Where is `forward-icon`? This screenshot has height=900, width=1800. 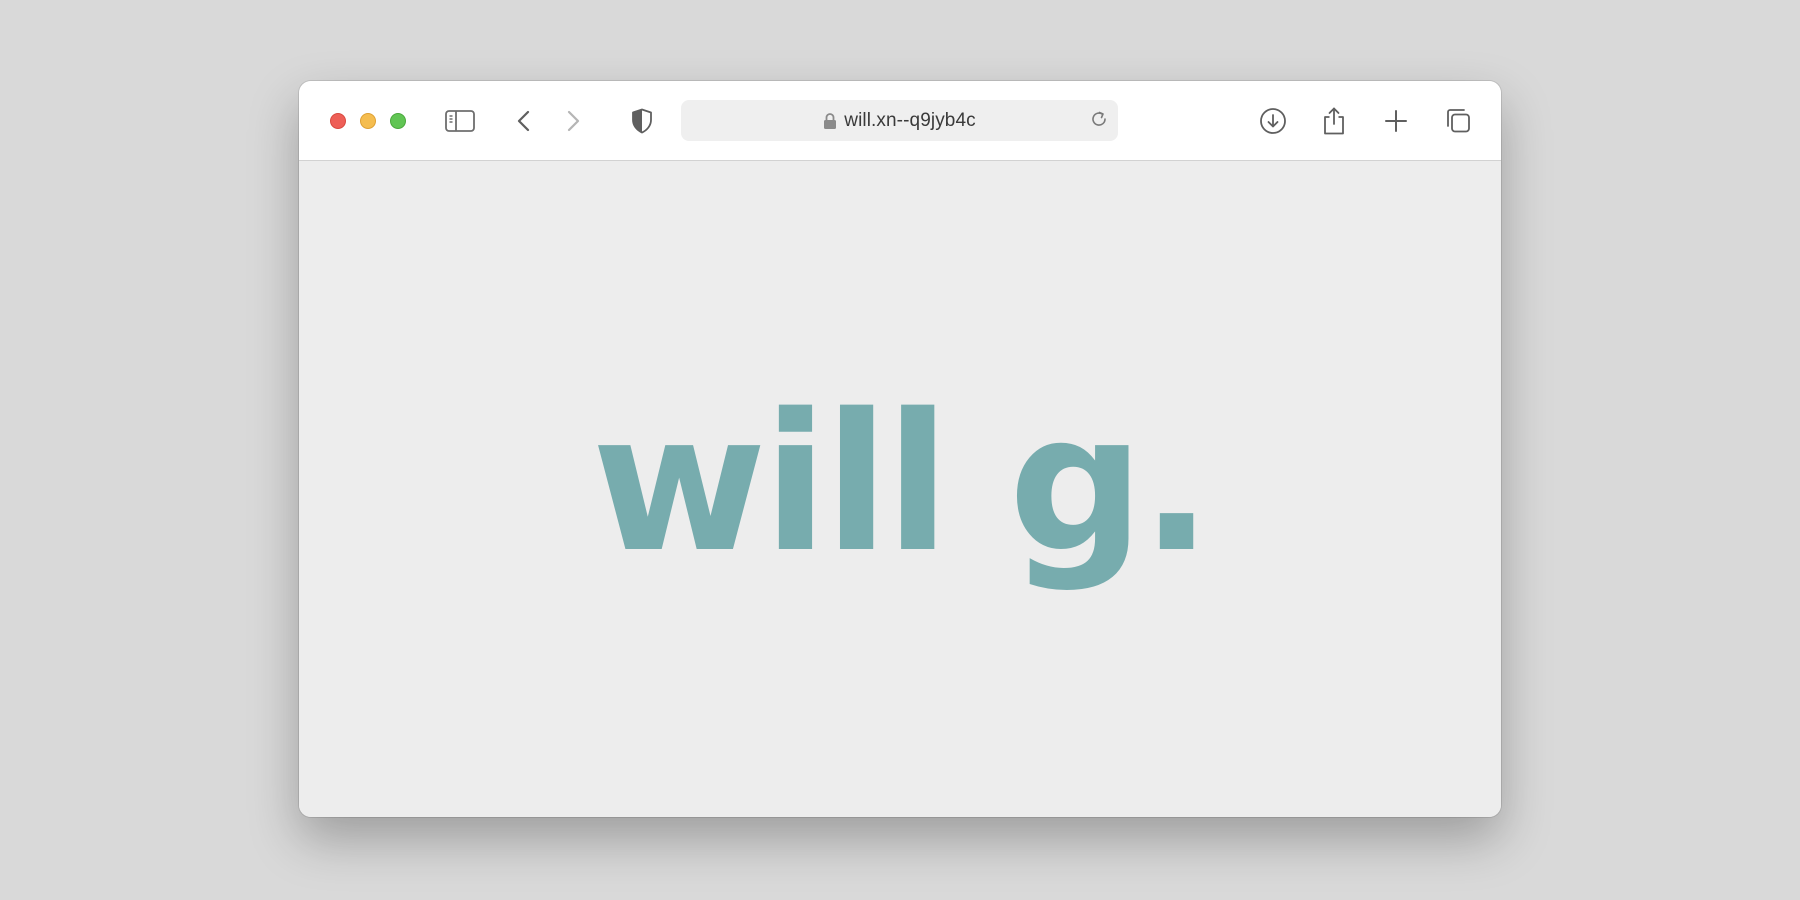 forward-icon is located at coordinates (573, 121).